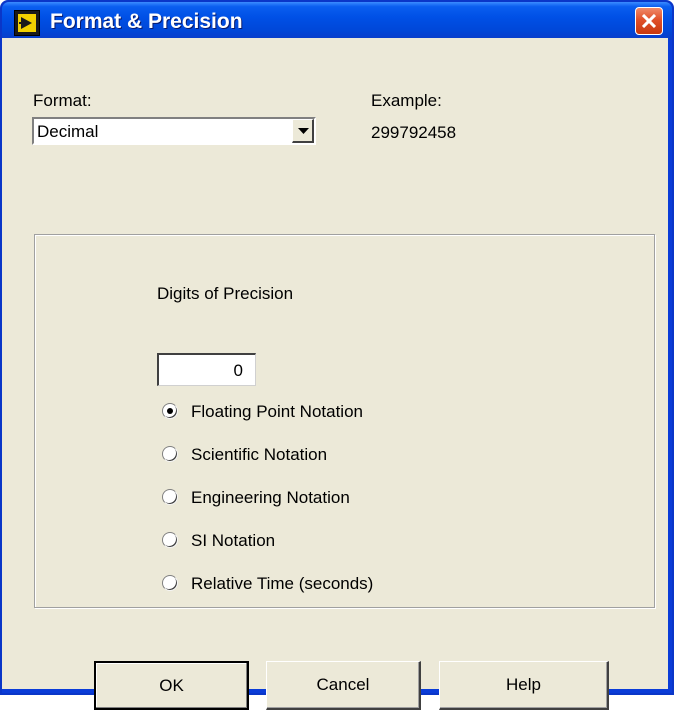  Describe the element at coordinates (170, 497) in the screenshot. I see `engineering-radio` at that location.